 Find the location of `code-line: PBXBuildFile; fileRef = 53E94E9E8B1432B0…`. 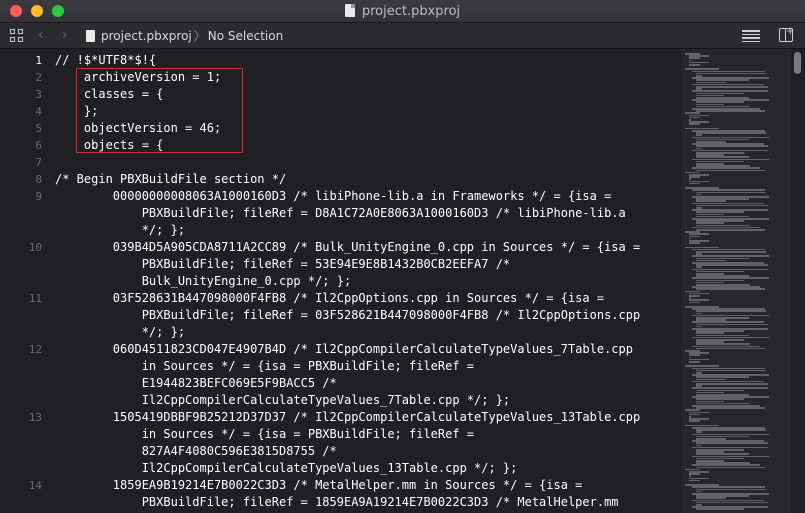

code-line: PBXBuildFile; fileRef = 53E94E9E8B1432B0… is located at coordinates (283, 264).